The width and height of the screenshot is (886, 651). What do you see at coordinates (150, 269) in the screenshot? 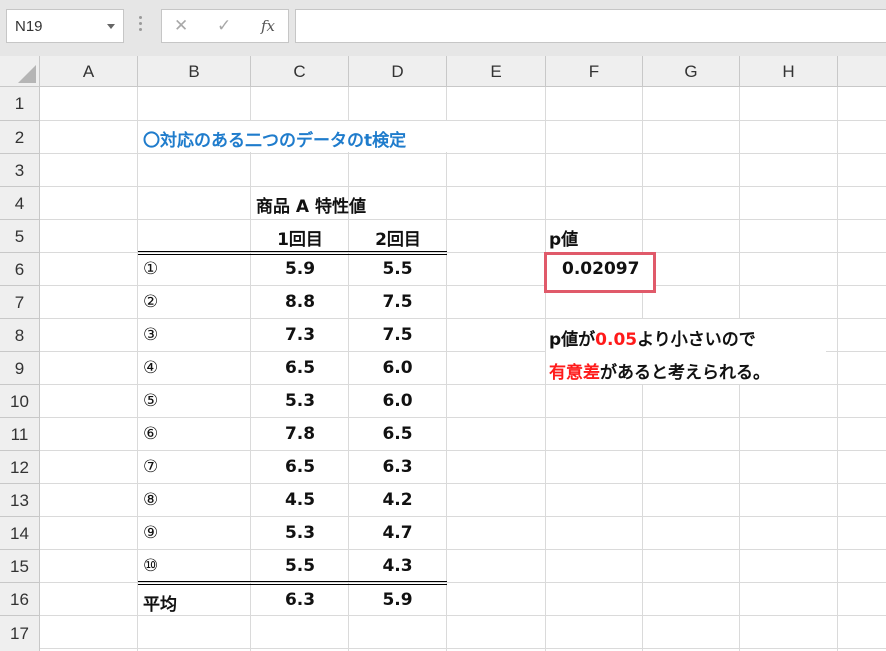
I see `row-label: ①` at bounding box center [150, 269].